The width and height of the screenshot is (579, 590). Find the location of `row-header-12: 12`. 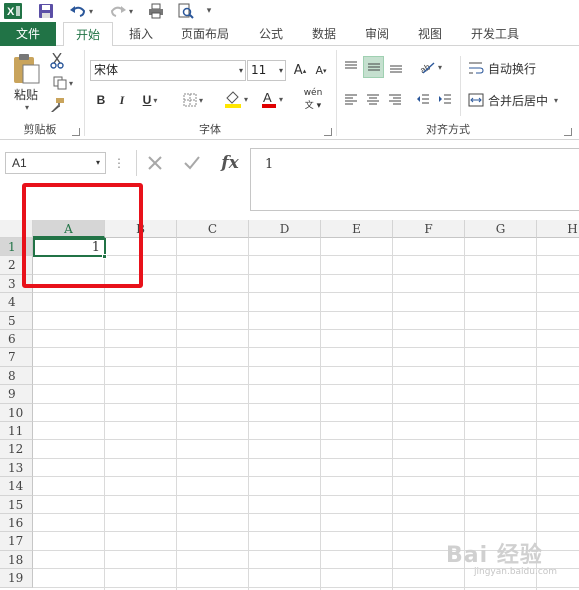

row-header-12: 12 is located at coordinates (16, 449).